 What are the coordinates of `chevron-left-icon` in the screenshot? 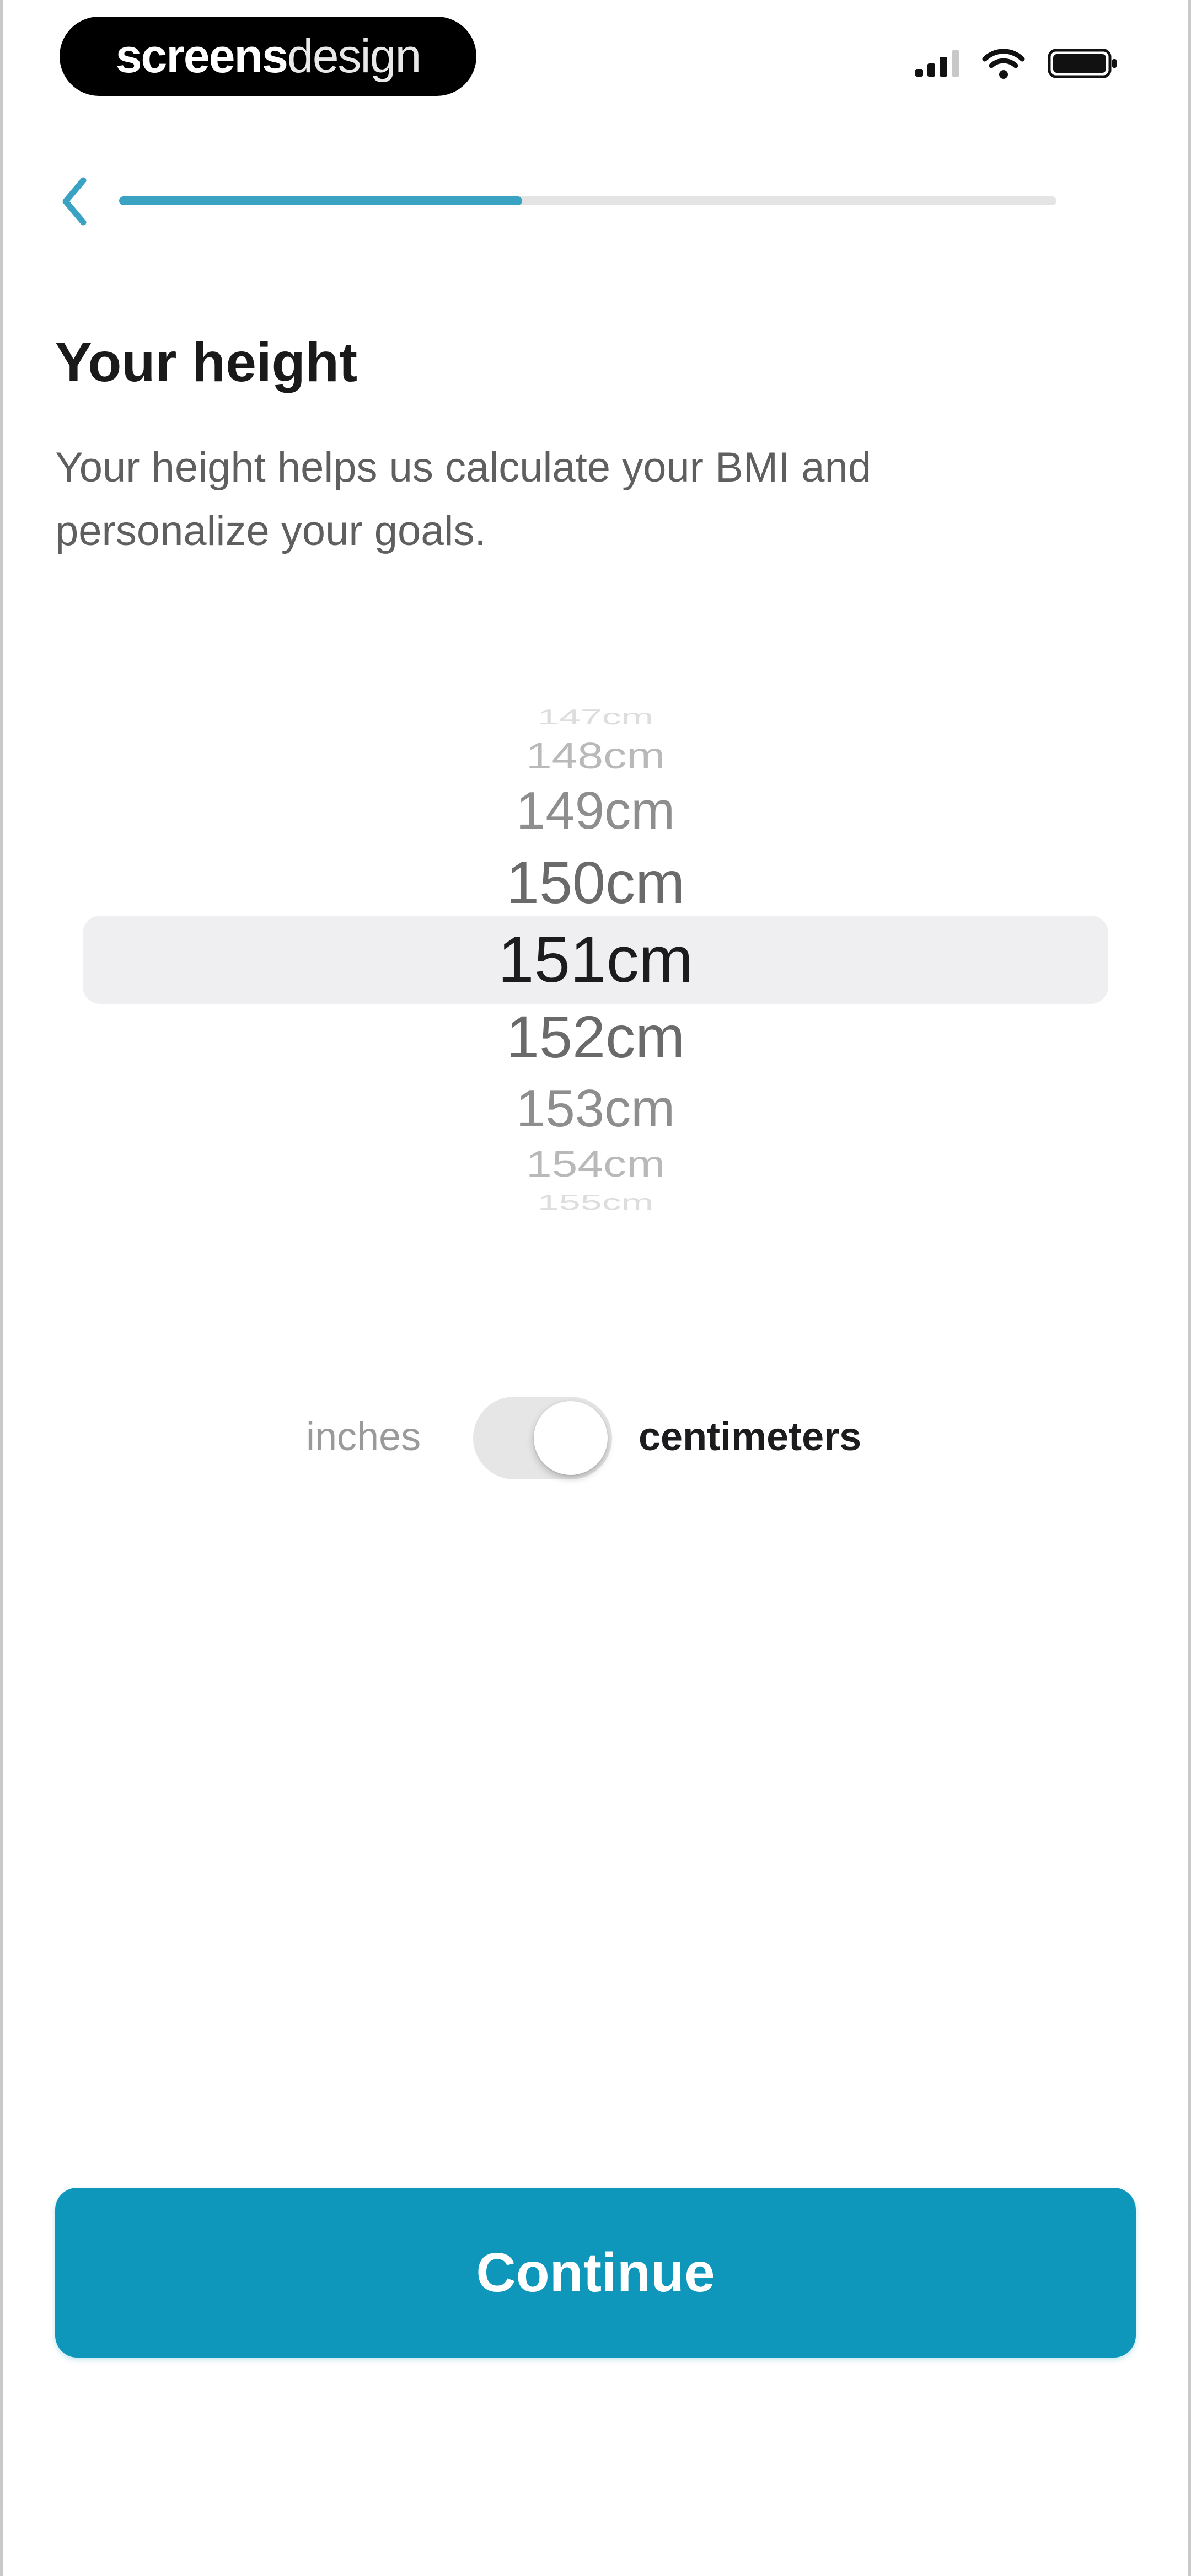 It's located at (74, 201).